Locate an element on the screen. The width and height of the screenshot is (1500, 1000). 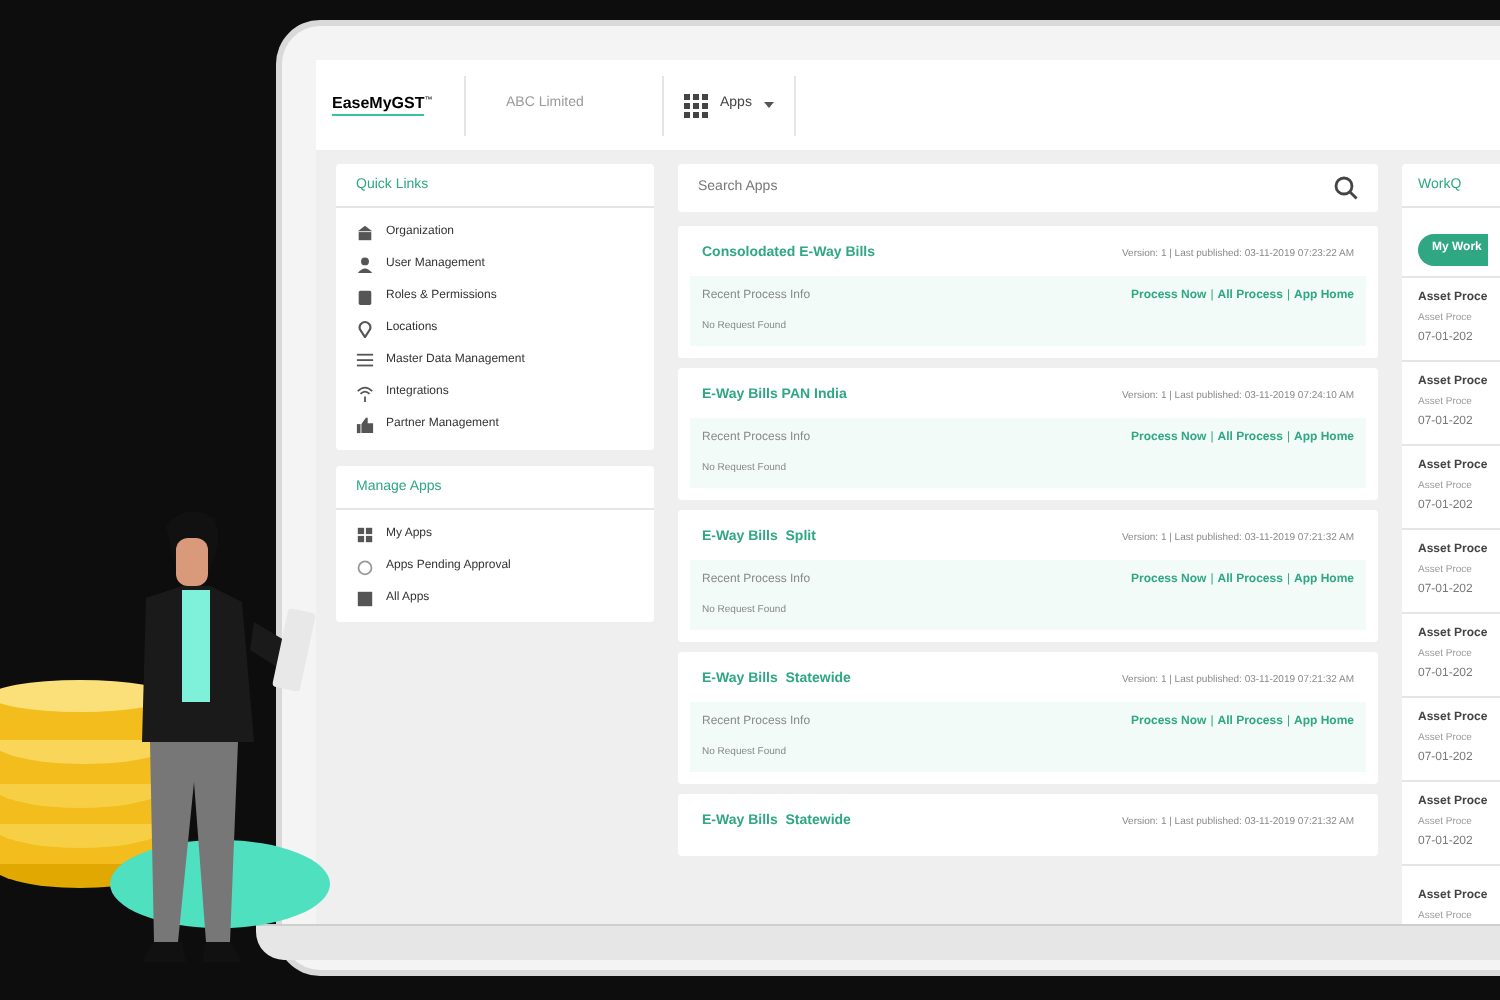
search-icon is located at coordinates (1346, 188).